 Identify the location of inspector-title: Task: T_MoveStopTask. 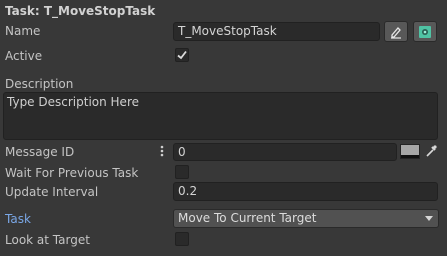
(80, 11).